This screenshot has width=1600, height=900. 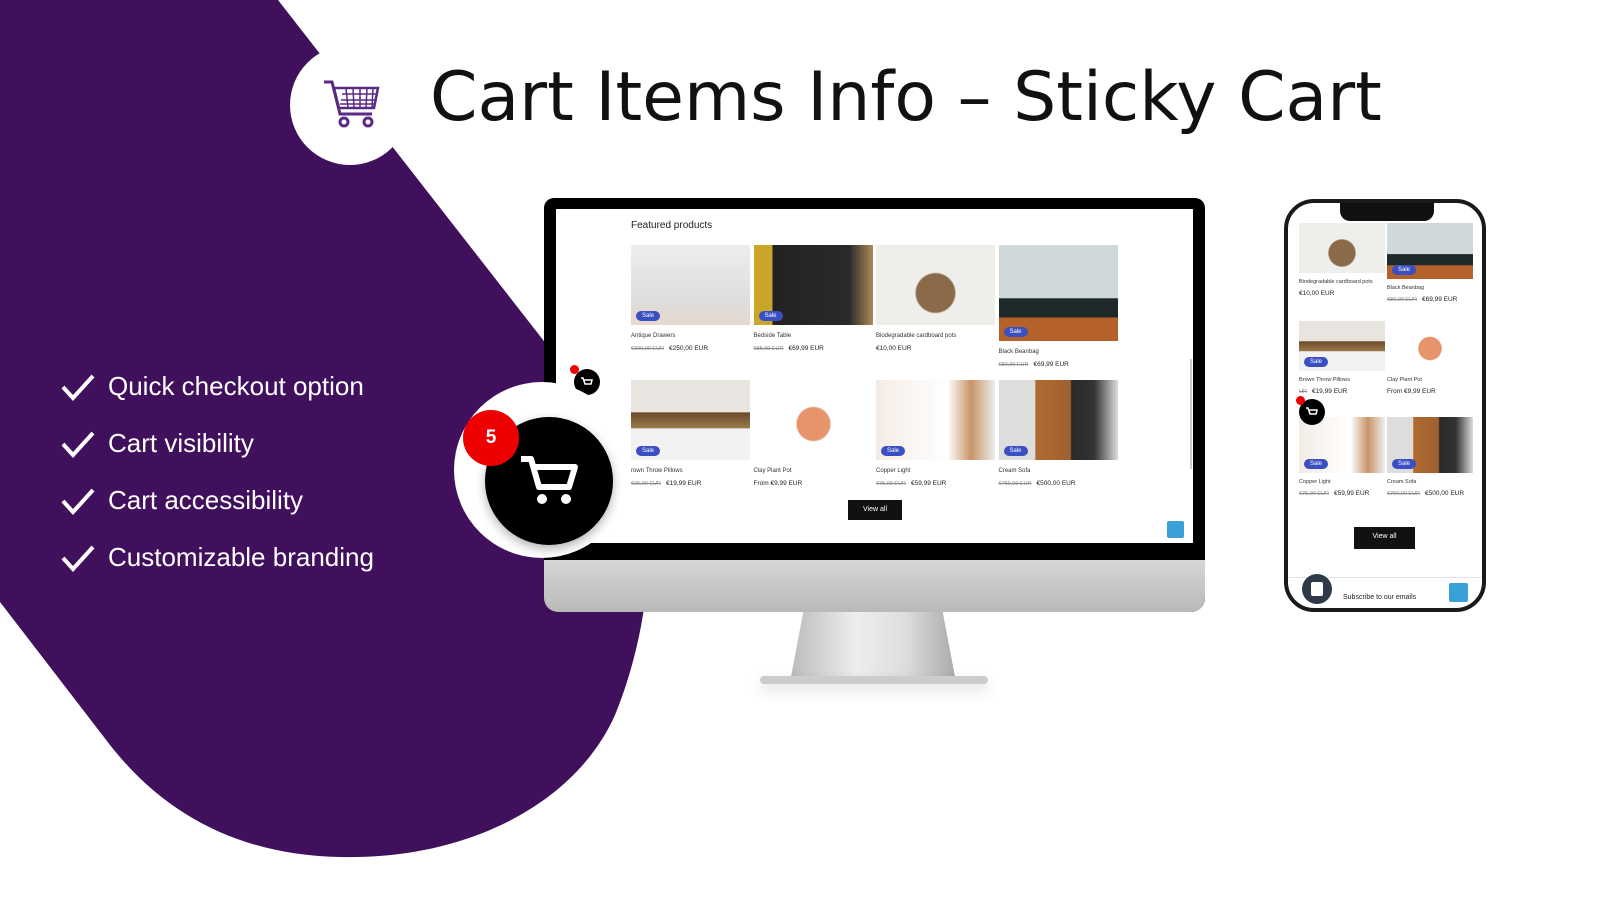 I want to click on feature-item: Quick checkout option, so click(x=217, y=386).